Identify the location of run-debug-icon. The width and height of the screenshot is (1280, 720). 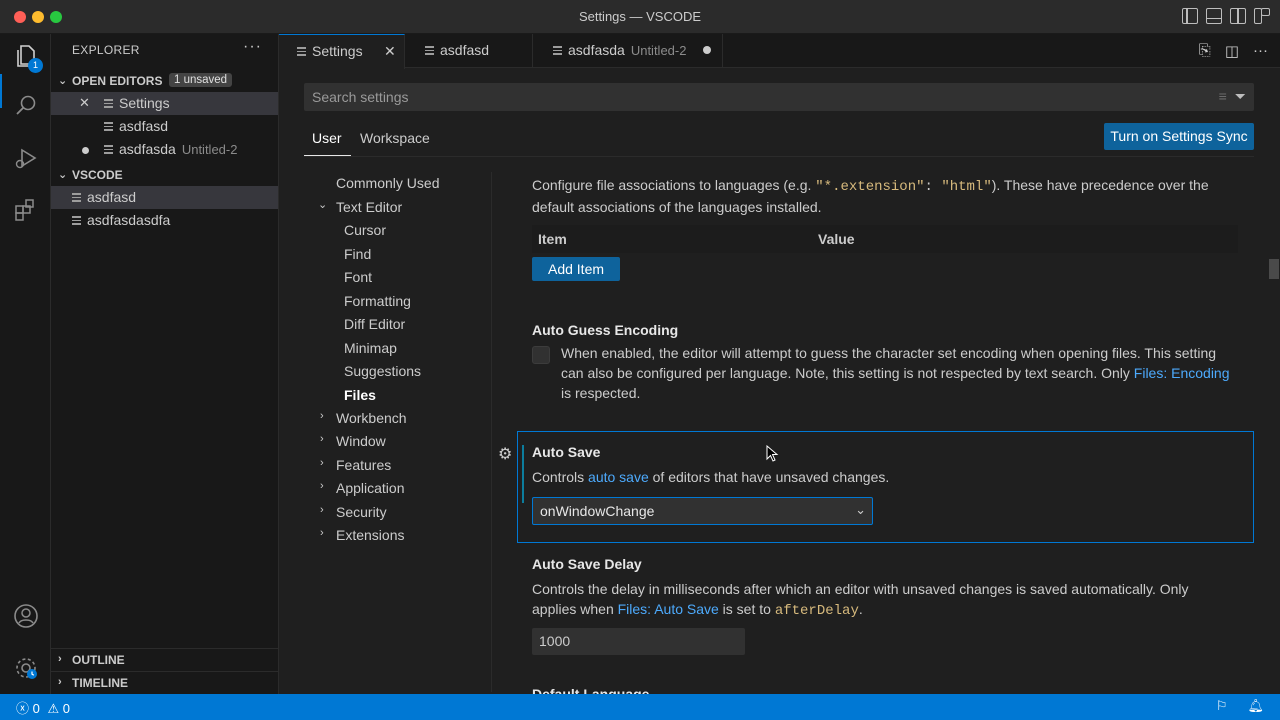
(26, 158).